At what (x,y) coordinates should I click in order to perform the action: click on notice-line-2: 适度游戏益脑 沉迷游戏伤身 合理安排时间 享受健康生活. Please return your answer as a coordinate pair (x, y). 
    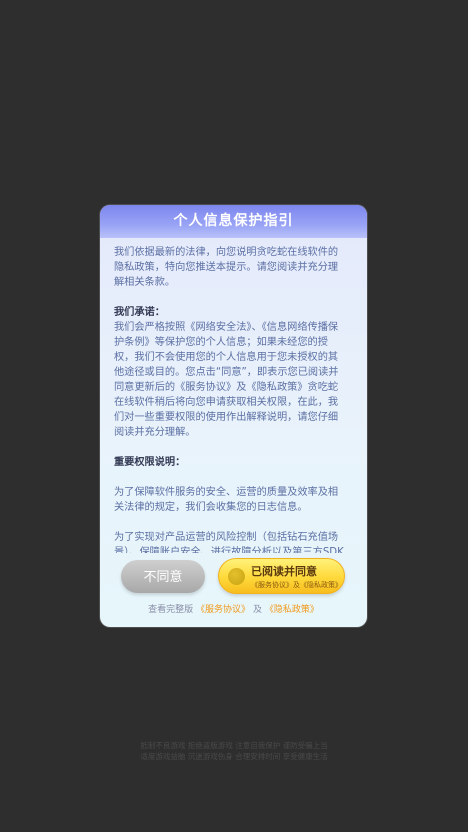
    Looking at the image, I should click on (234, 756).